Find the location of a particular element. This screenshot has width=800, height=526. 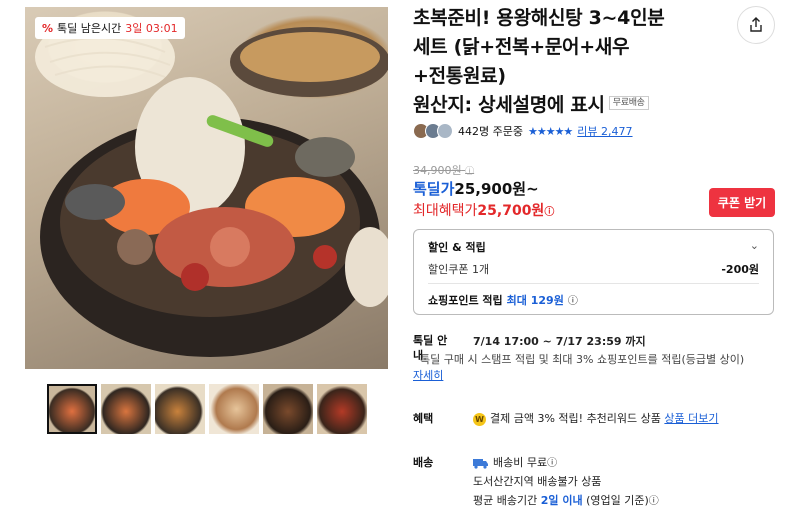

buyer-avatars is located at coordinates (433, 131).